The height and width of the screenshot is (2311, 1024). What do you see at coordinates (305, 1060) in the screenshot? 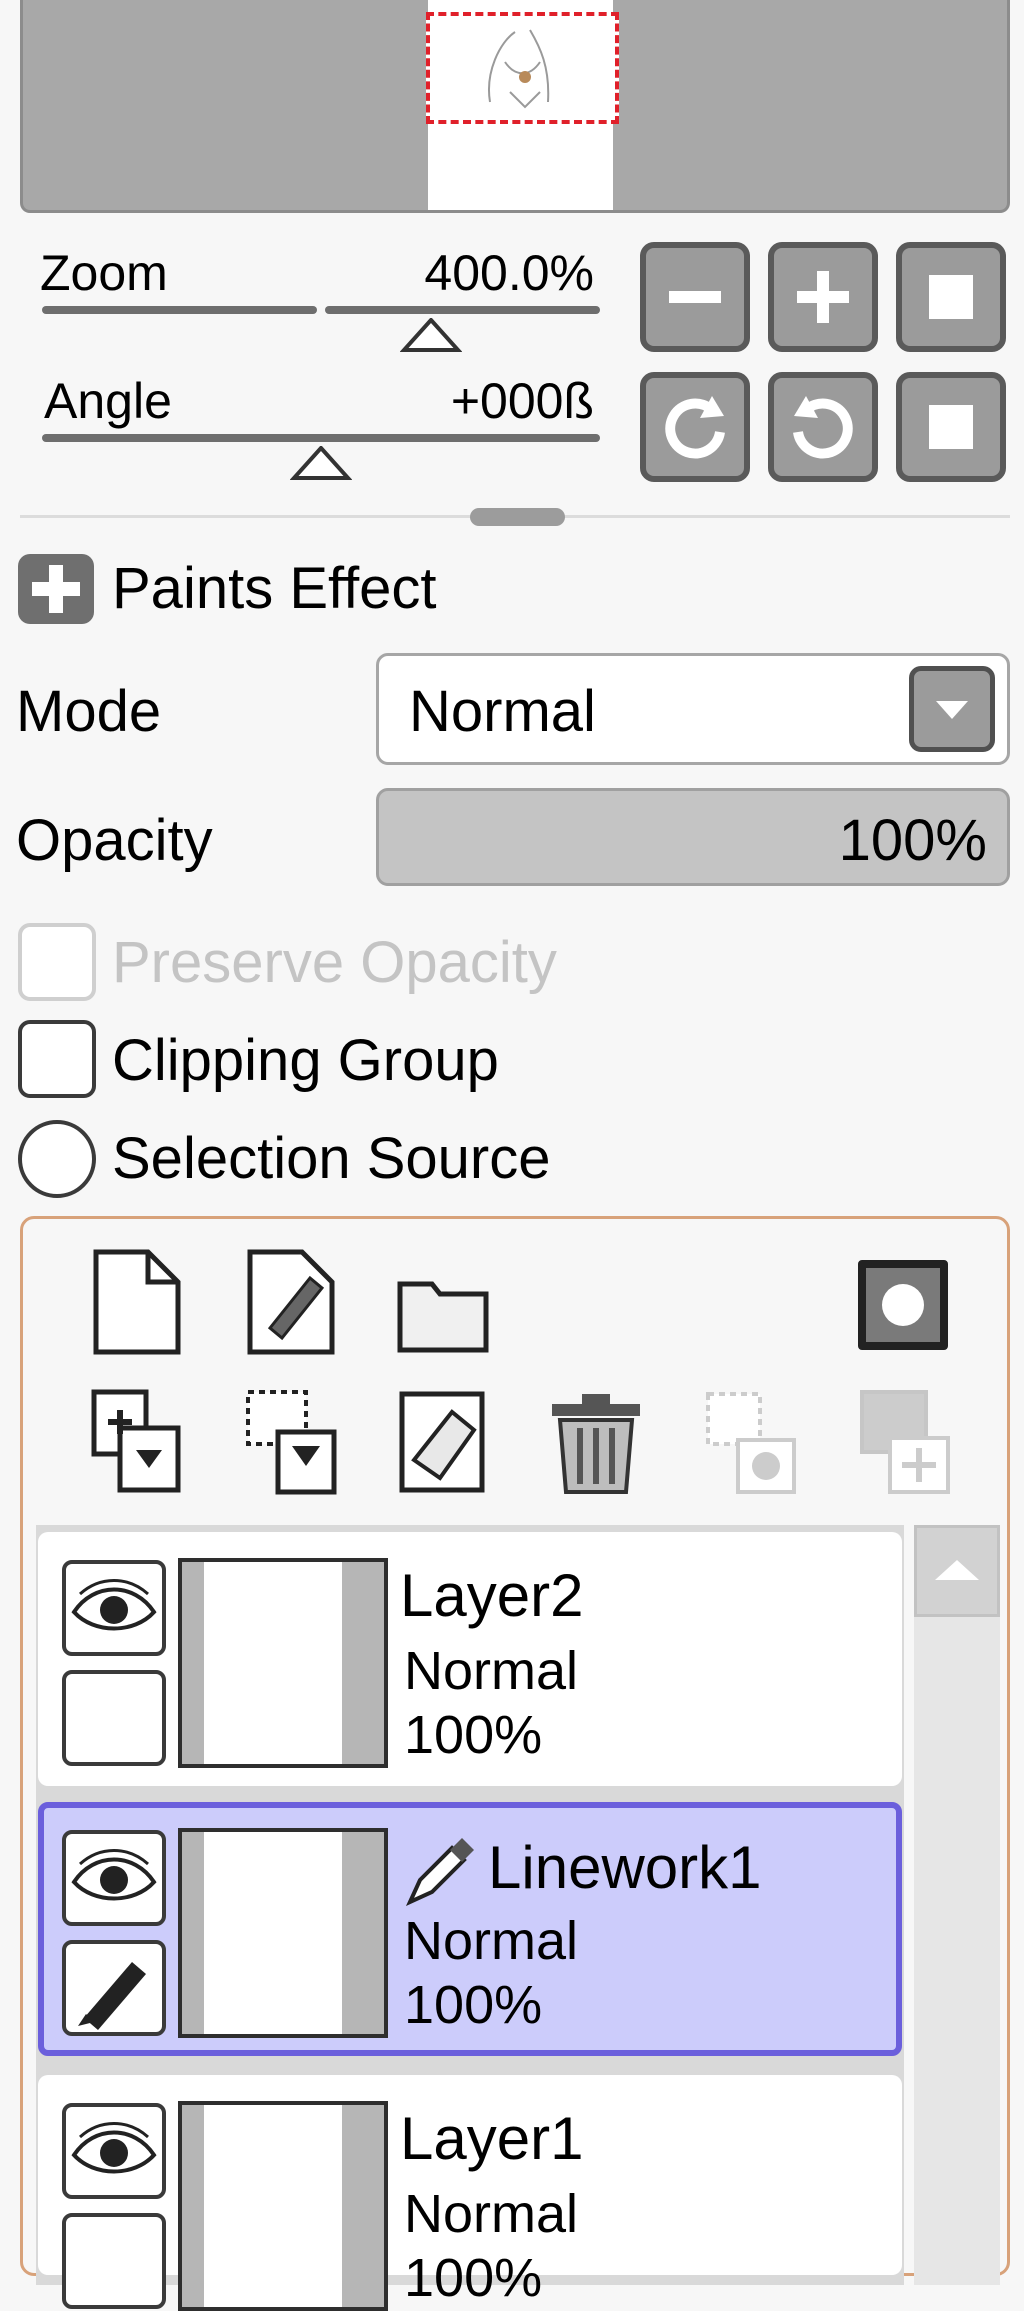
I see `clipping-group-label: Clipping Group` at bounding box center [305, 1060].